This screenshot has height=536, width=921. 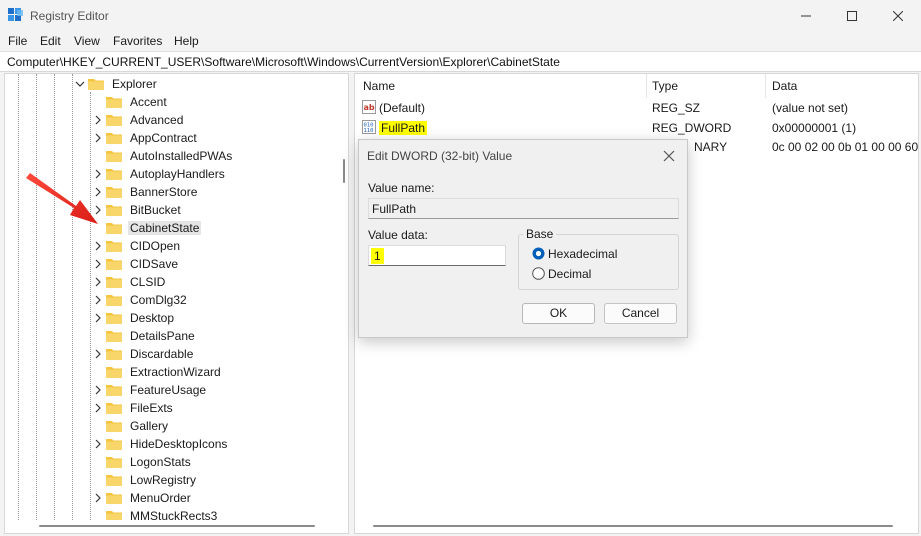 What do you see at coordinates (179, 444) in the screenshot?
I see `tree-item-label: HideDesktopIcons` at bounding box center [179, 444].